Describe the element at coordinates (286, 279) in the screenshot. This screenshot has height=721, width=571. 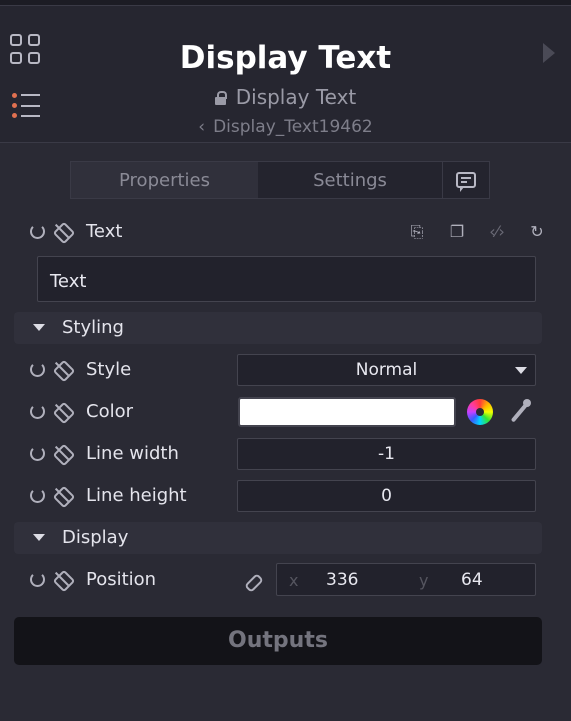
I see `text-input: Text` at that location.